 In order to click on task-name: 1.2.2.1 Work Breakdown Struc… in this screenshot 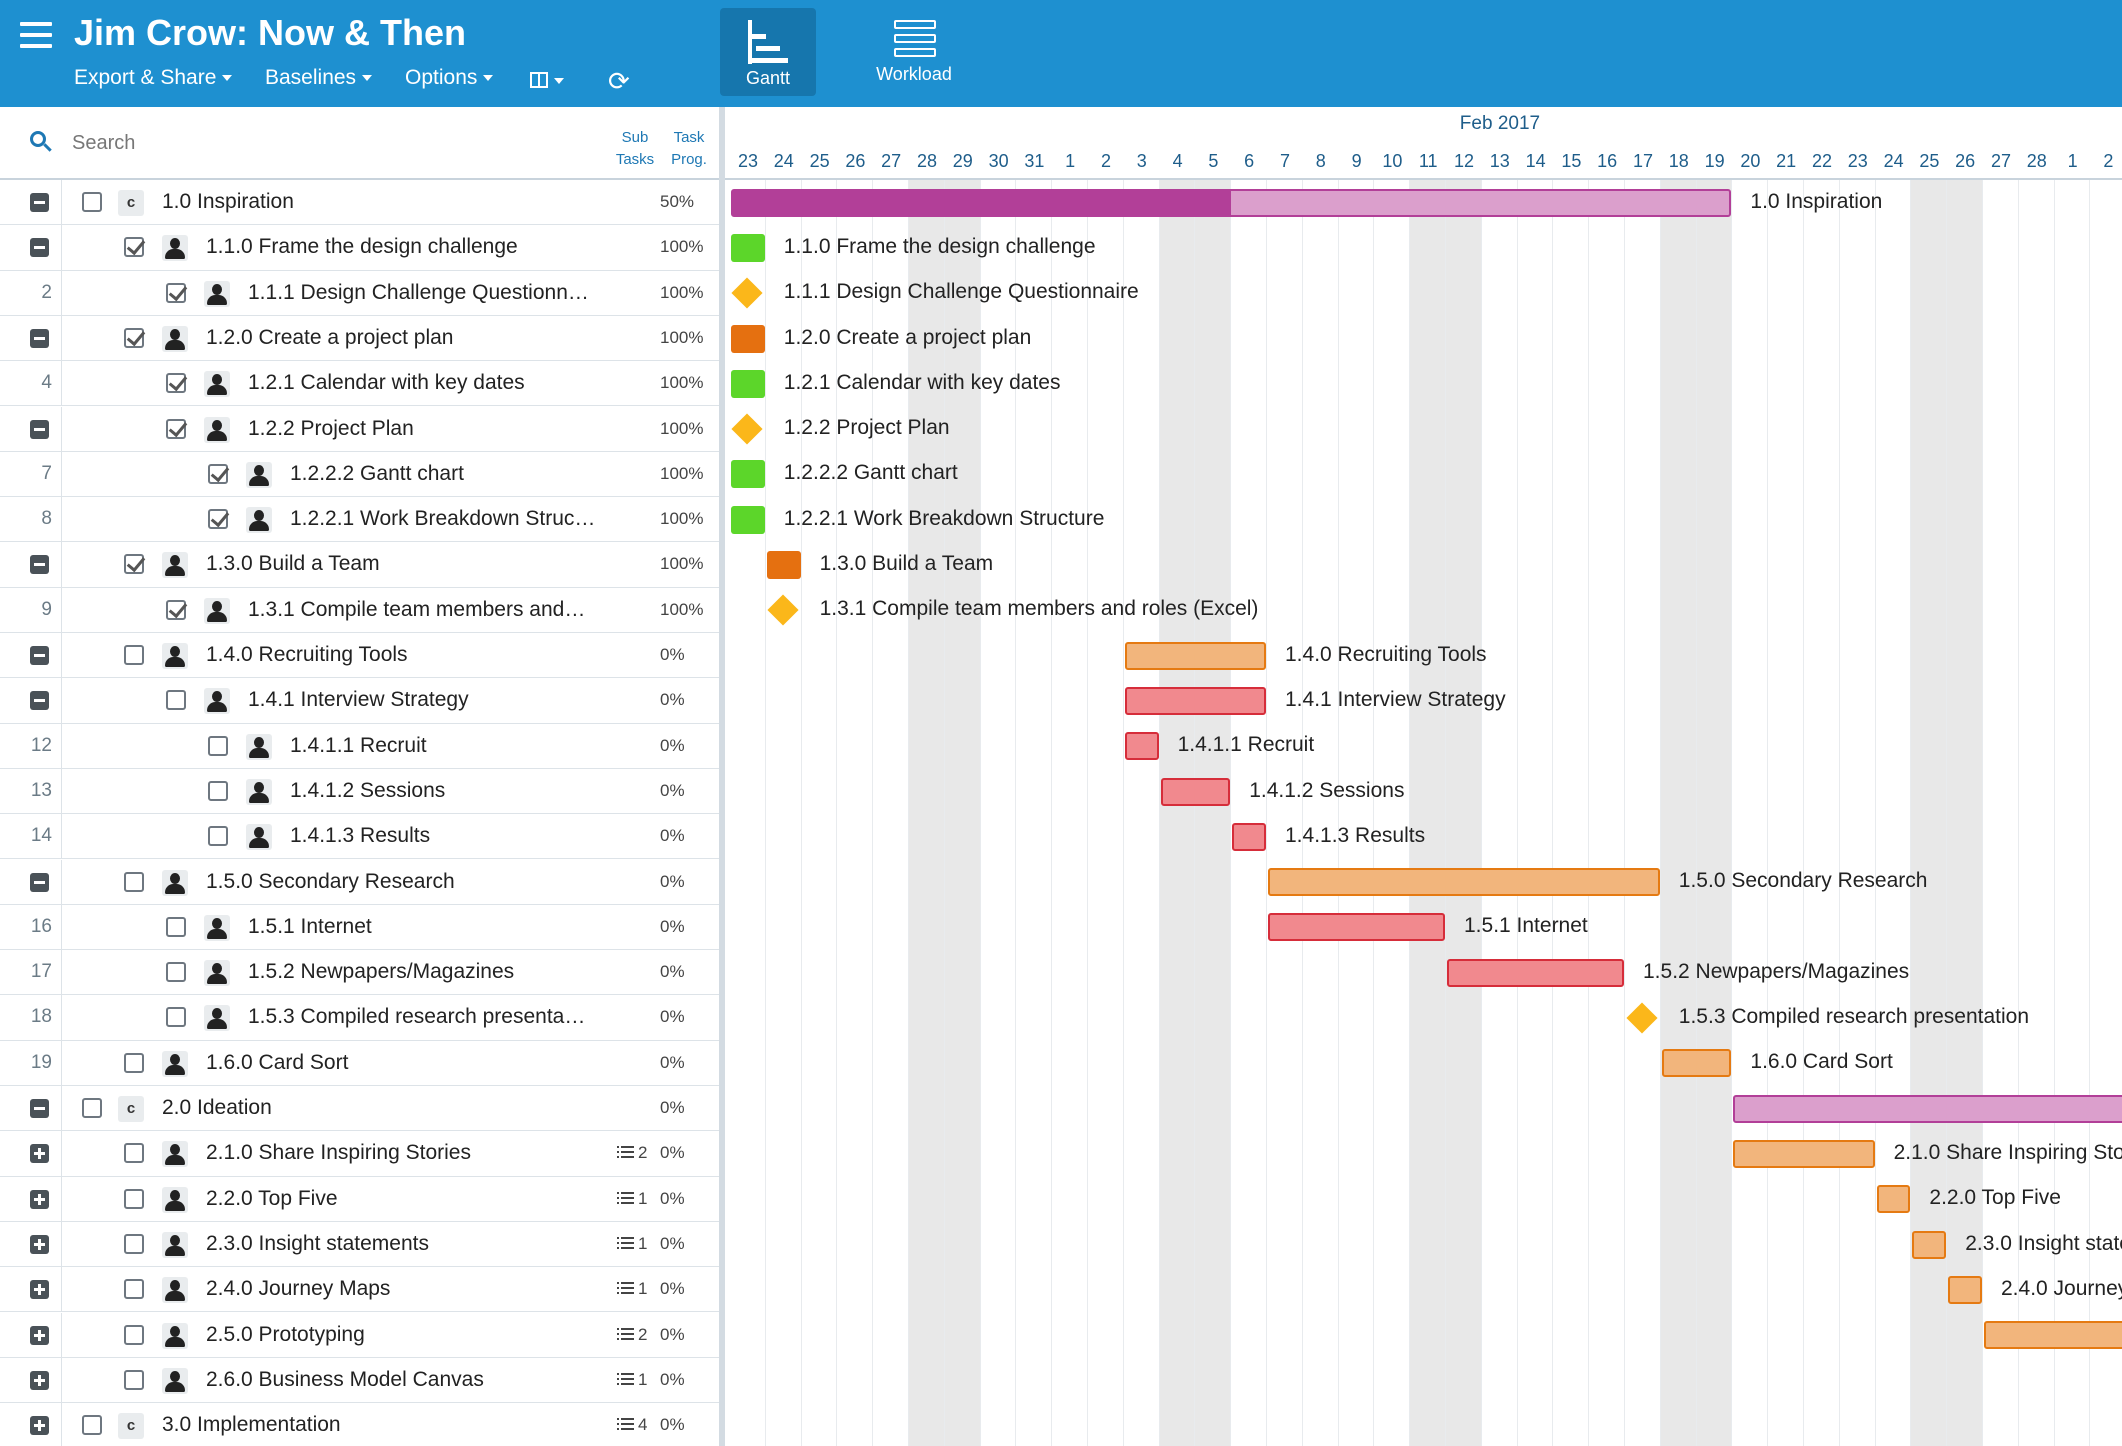, I will do `click(442, 519)`.